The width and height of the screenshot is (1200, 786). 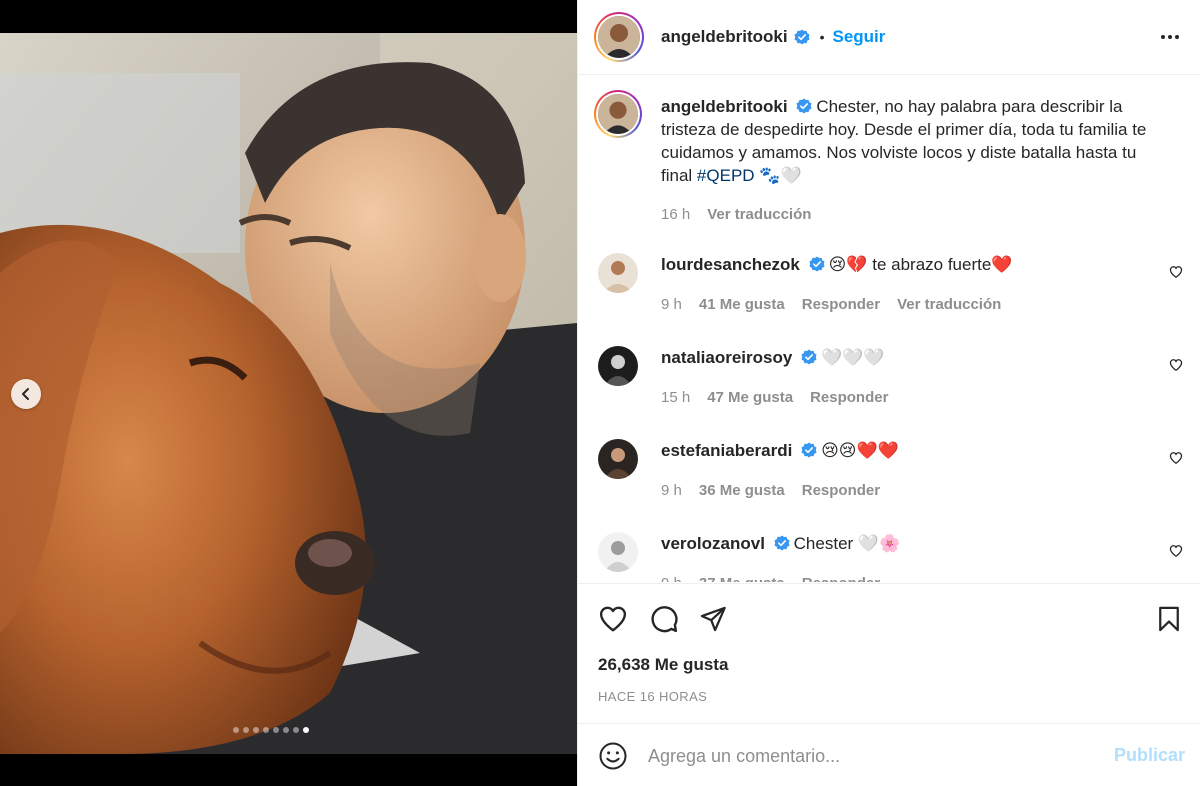 What do you see at coordinates (853, 357) in the screenshot?
I see `comment-text: 🤍🤍🤍` at bounding box center [853, 357].